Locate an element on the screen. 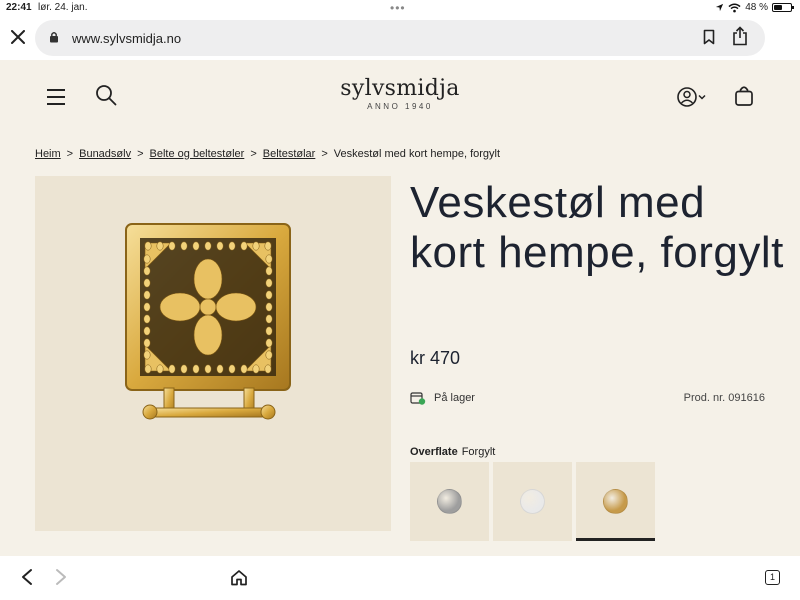 The width and height of the screenshot is (800, 600). home-icon is located at coordinates (239, 577).